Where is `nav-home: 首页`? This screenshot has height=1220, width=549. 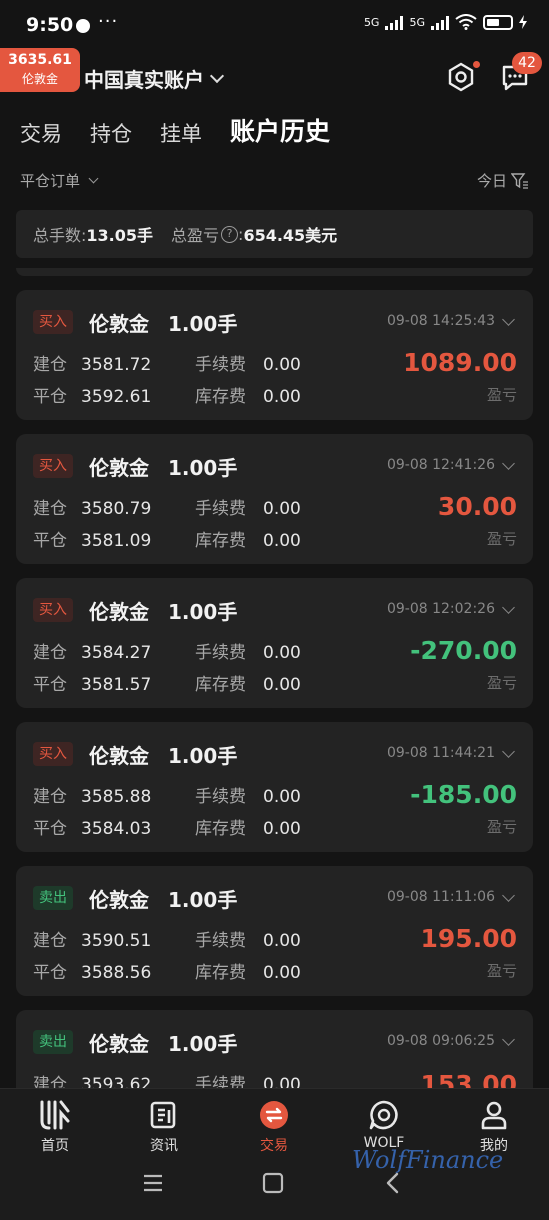 nav-home: 首页 is located at coordinates (55, 1127).